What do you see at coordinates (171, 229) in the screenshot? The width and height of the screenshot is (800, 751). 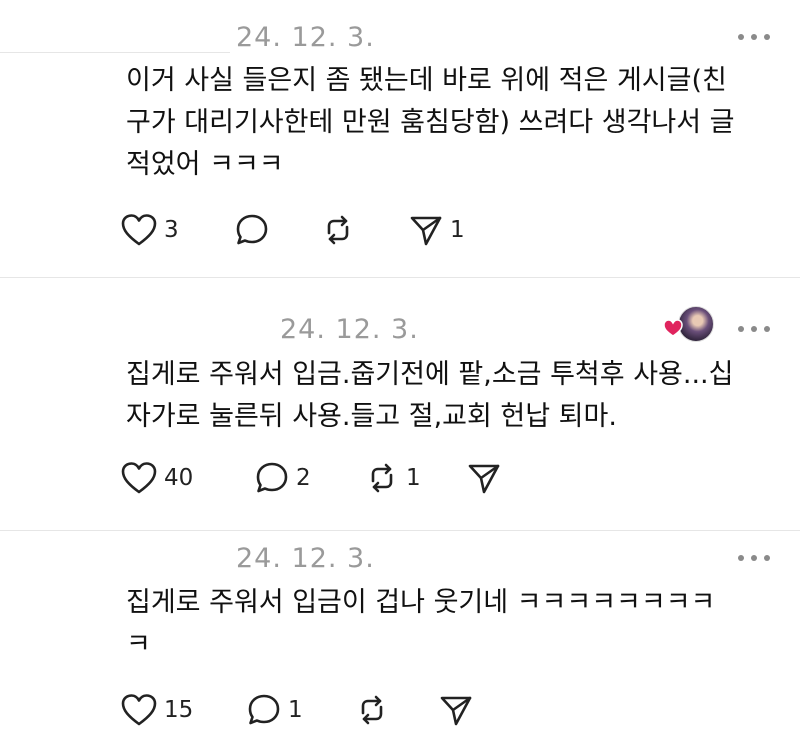 I see `like-count: 3` at bounding box center [171, 229].